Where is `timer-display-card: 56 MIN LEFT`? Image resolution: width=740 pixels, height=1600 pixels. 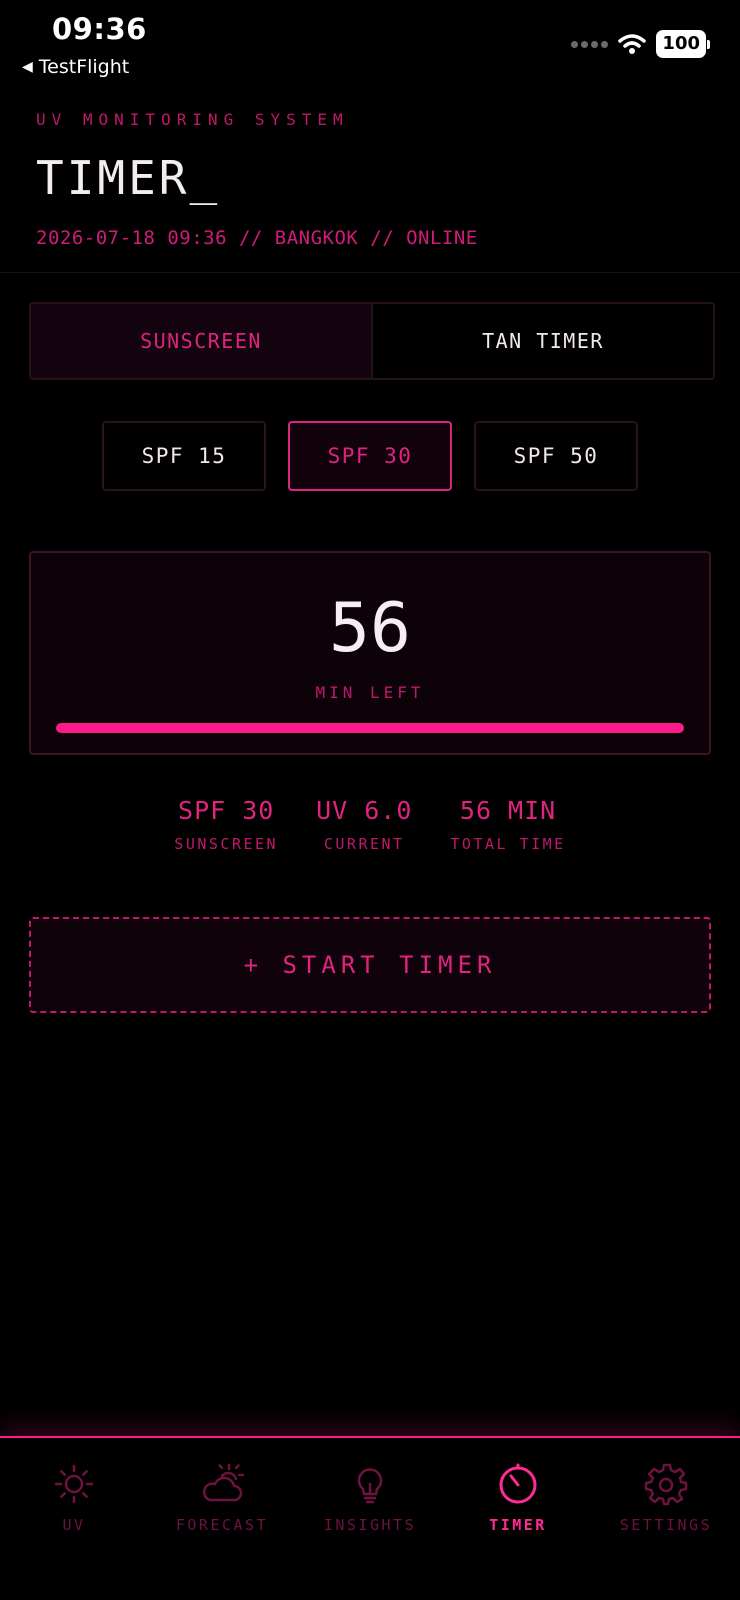 timer-display-card: 56 MIN LEFT is located at coordinates (370, 653).